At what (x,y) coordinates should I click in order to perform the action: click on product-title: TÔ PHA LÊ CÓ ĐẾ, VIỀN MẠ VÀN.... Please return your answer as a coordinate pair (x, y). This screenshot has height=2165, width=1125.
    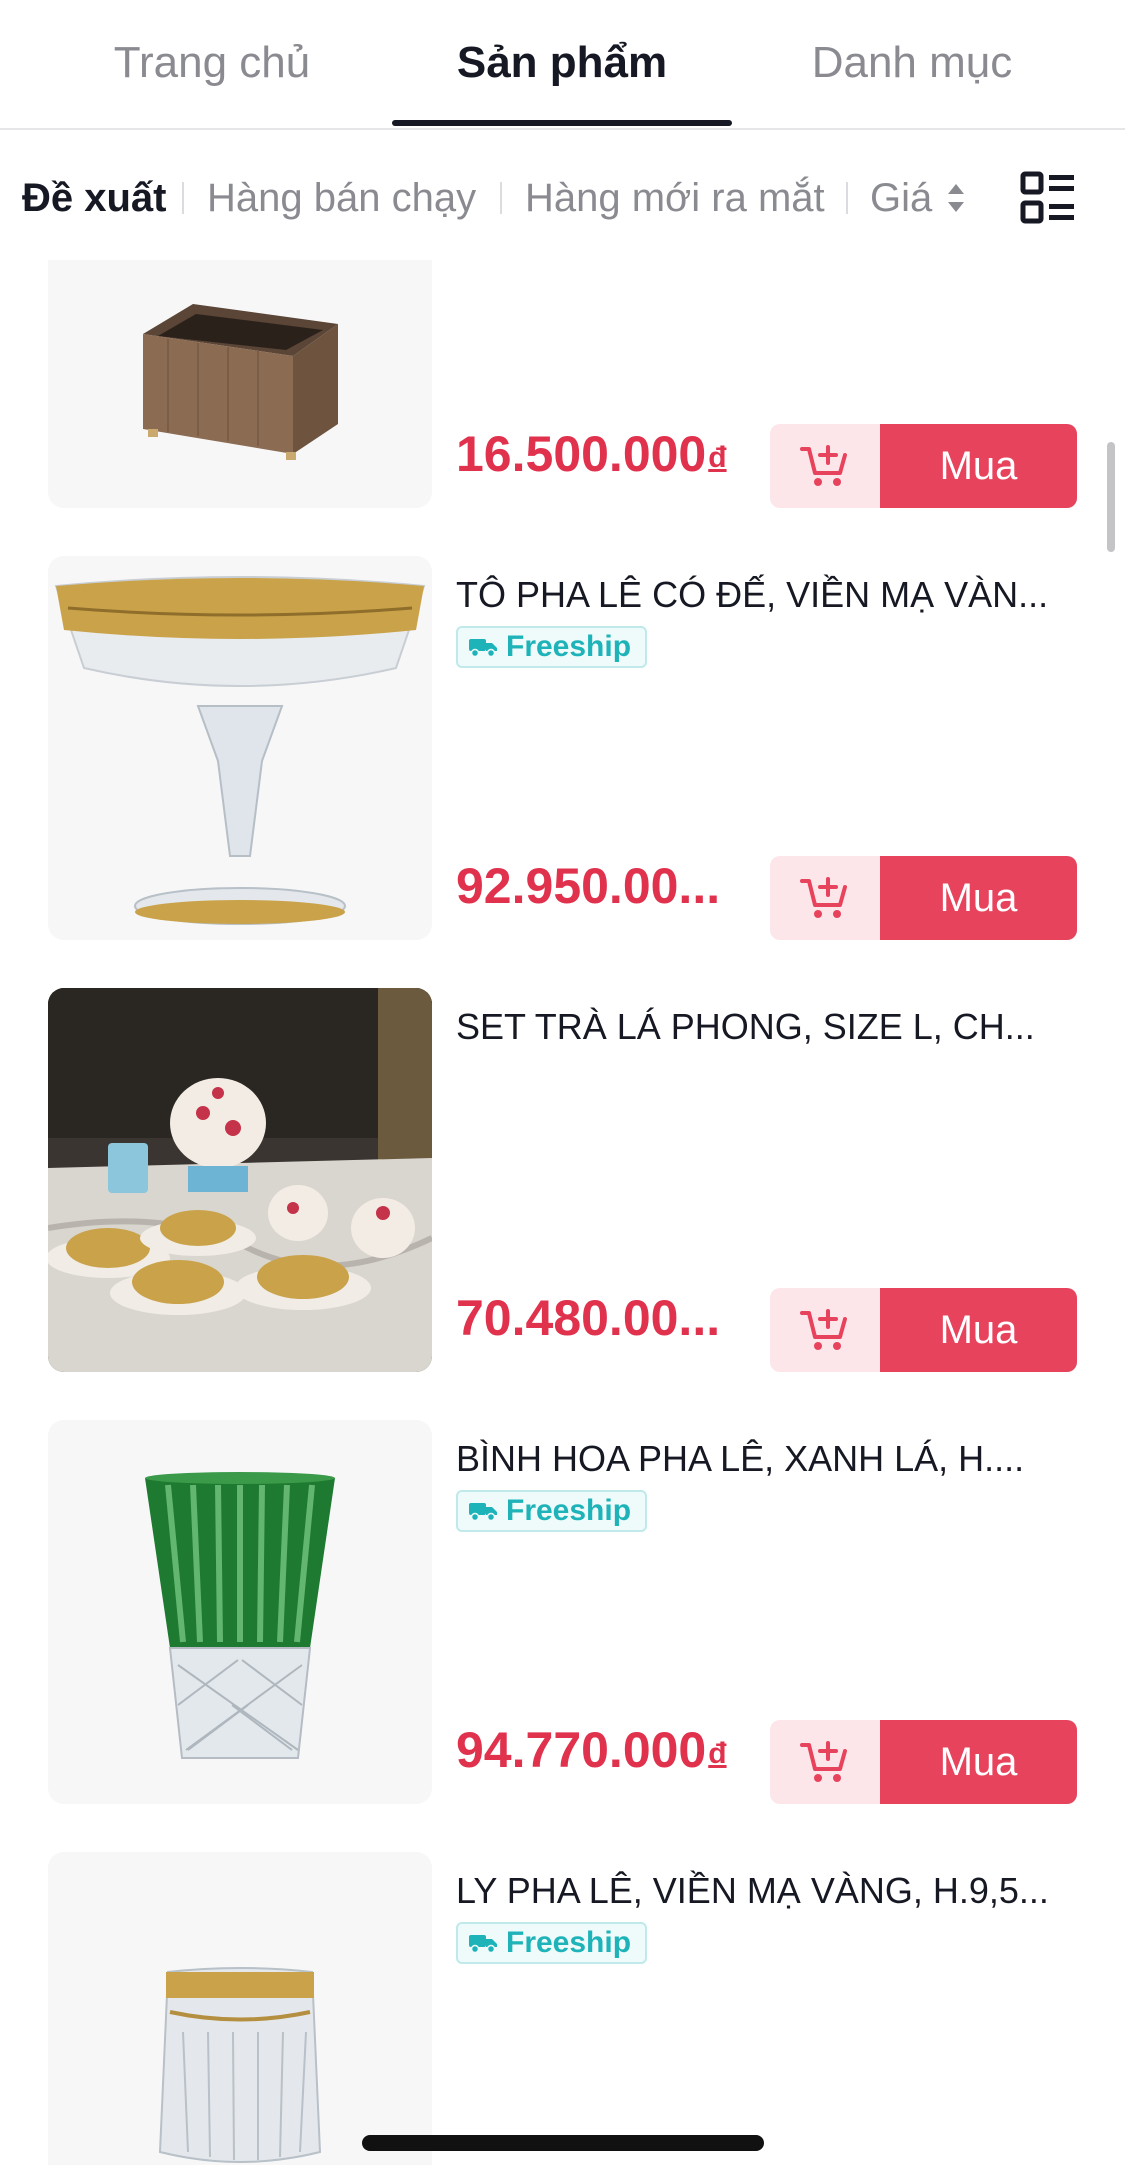
    Looking at the image, I should click on (766, 595).